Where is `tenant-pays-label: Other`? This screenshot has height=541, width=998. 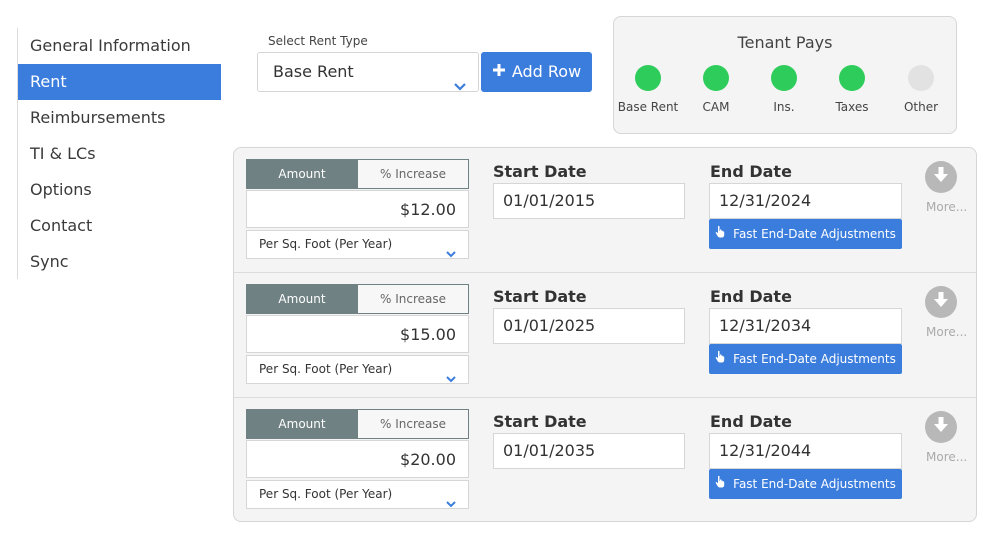
tenant-pays-label: Other is located at coordinates (921, 107).